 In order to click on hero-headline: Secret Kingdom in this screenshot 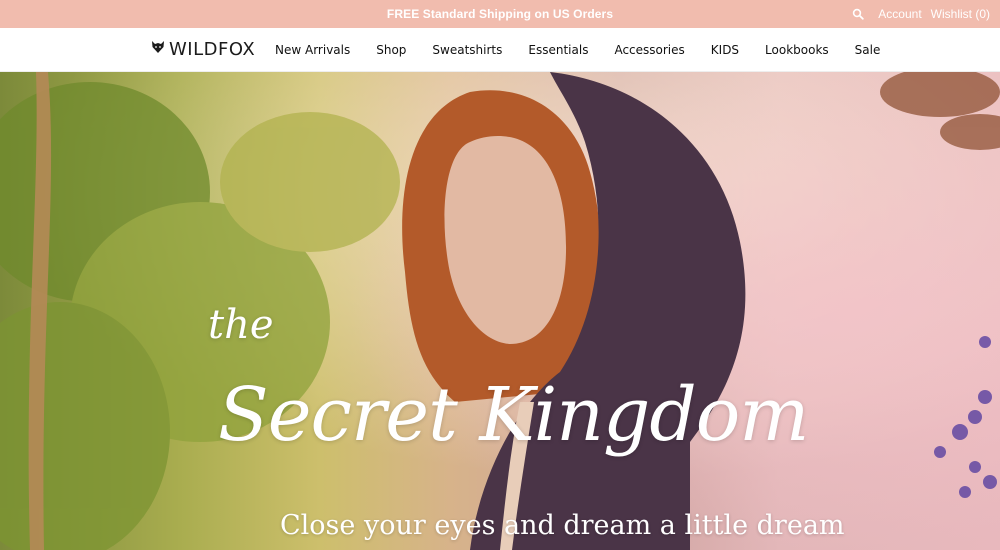, I will do `click(513, 415)`.